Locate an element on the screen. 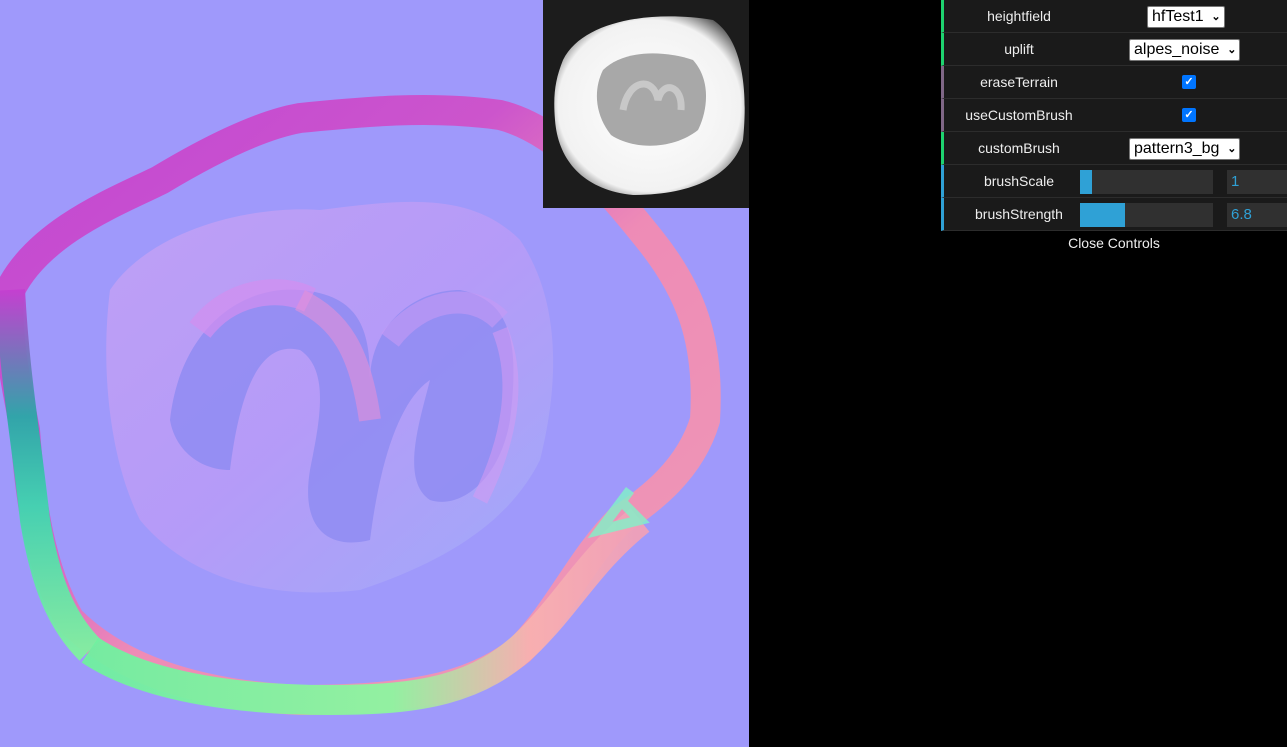 This screenshot has width=1287, height=747. uplift-label: uplift is located at coordinates (1019, 49).